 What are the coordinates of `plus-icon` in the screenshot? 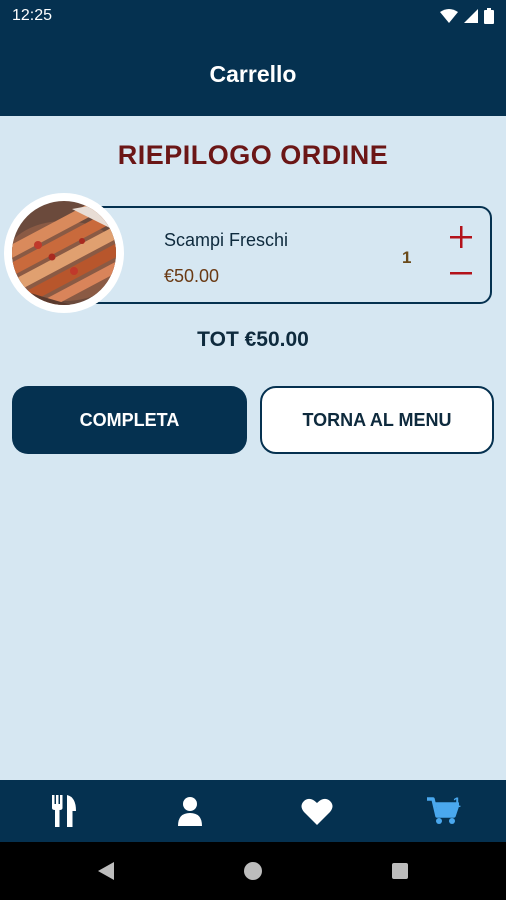 It's located at (461, 237).